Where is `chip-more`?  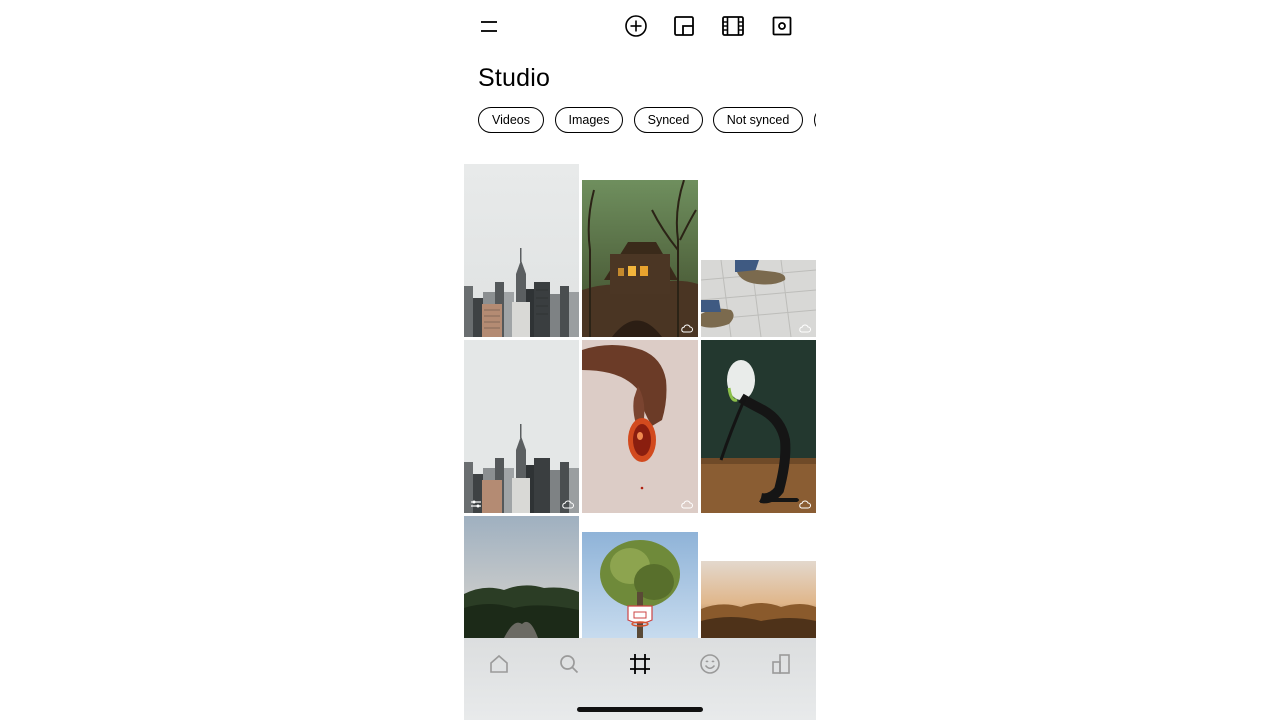
chip-more is located at coordinates (815, 120).